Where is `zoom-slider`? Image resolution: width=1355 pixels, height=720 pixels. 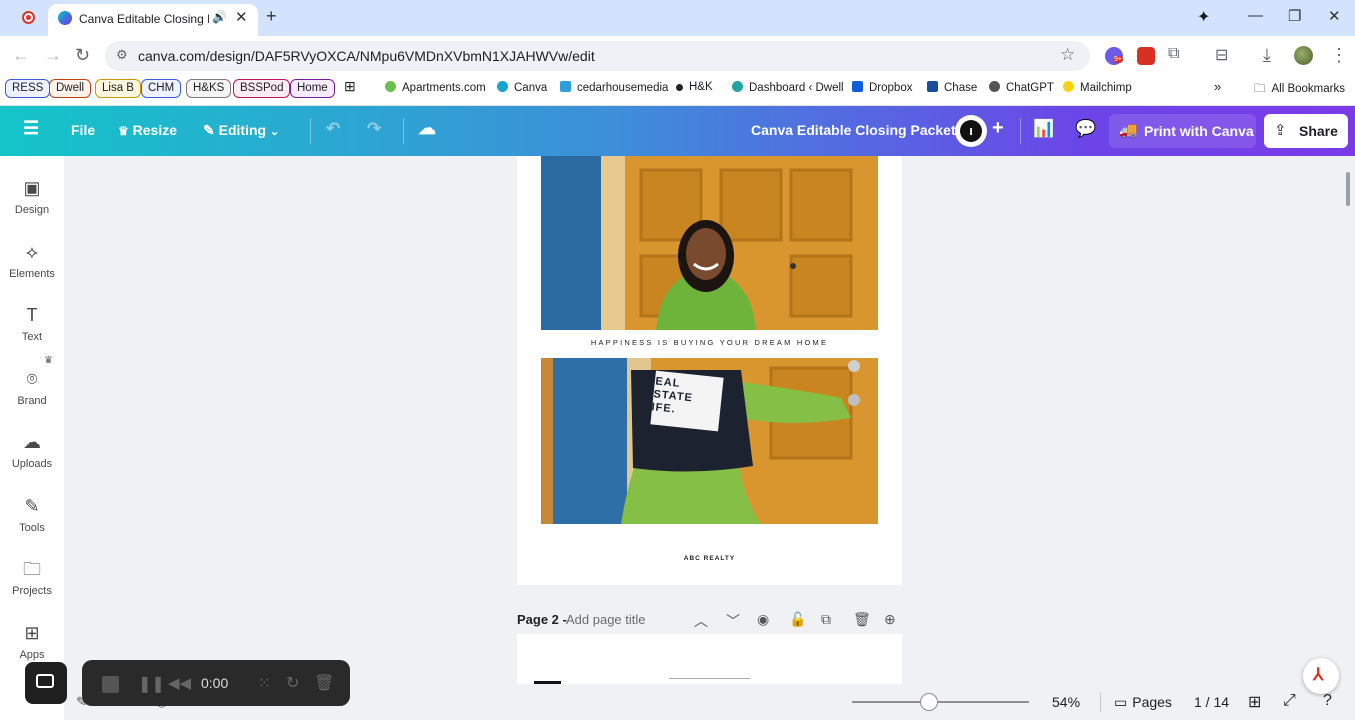
zoom-slider is located at coordinates (940, 702).